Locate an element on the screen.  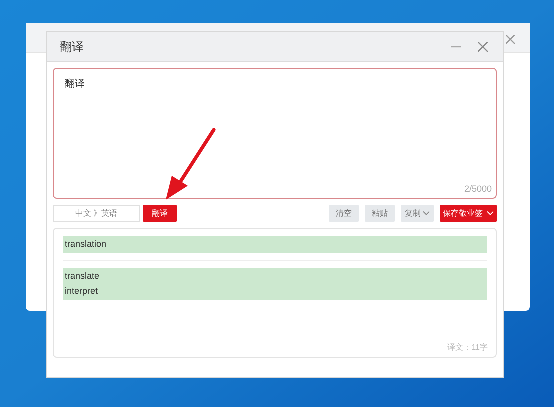
translation-text: interpret is located at coordinates (82, 291).